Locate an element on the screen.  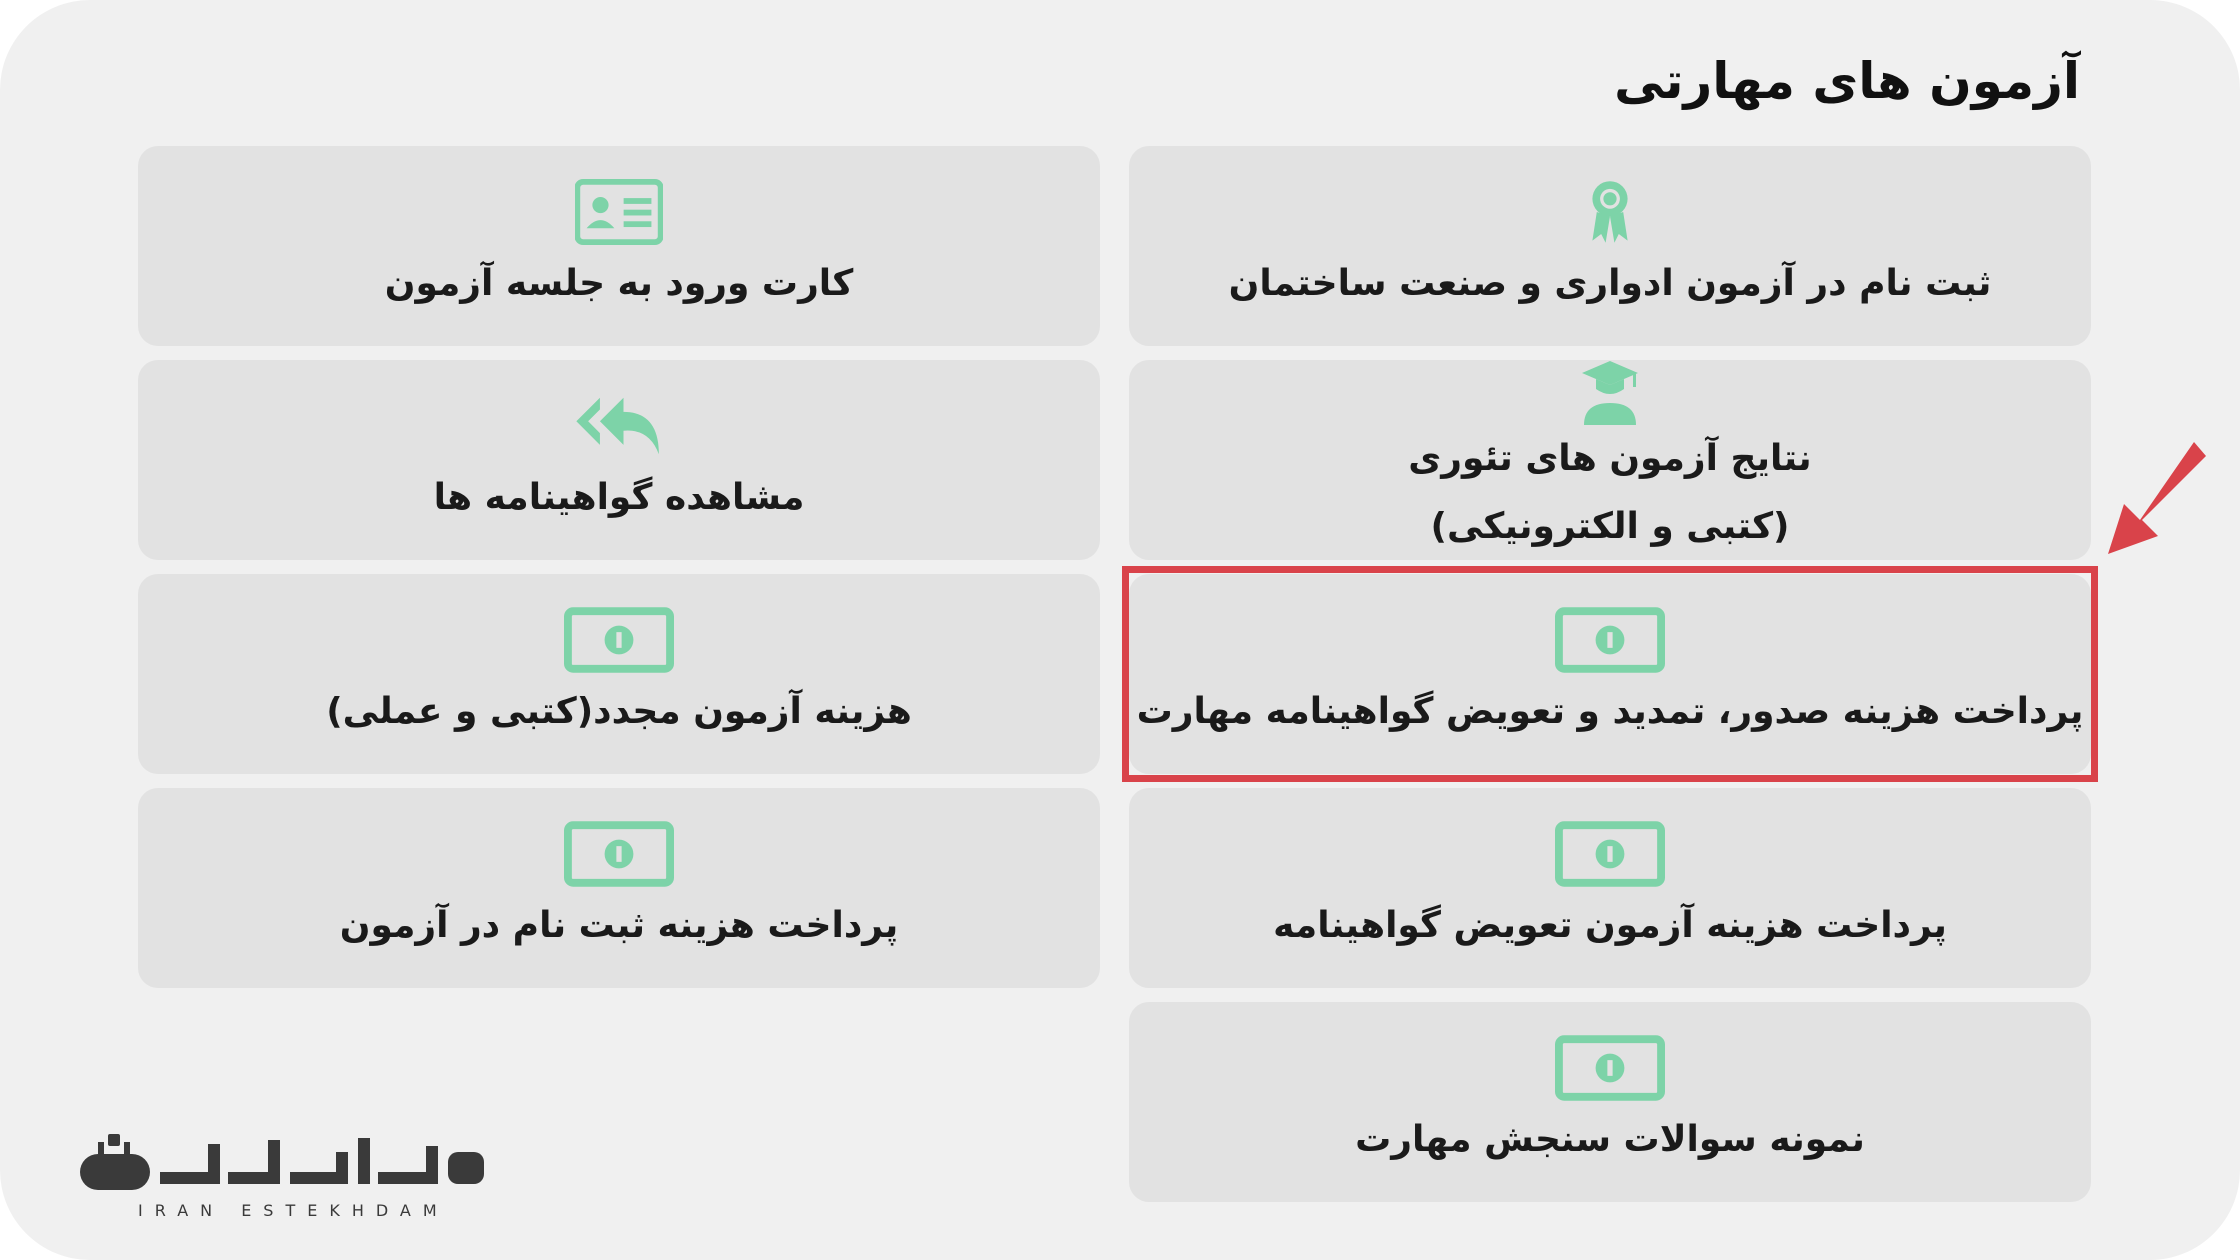
tile-label: نتایج آزمون های تئوری is located at coordinates (1610, 458).